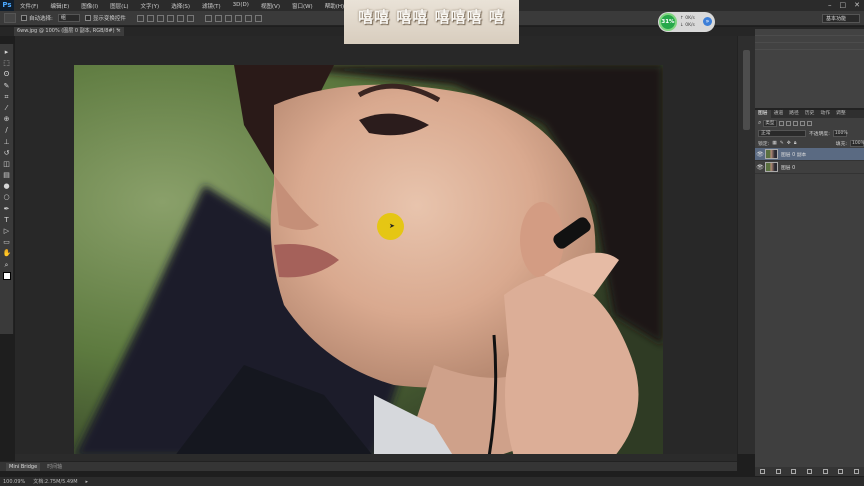  Describe the element at coordinates (7, 119) in the screenshot. I see `healing-icon: ⊕` at that location.